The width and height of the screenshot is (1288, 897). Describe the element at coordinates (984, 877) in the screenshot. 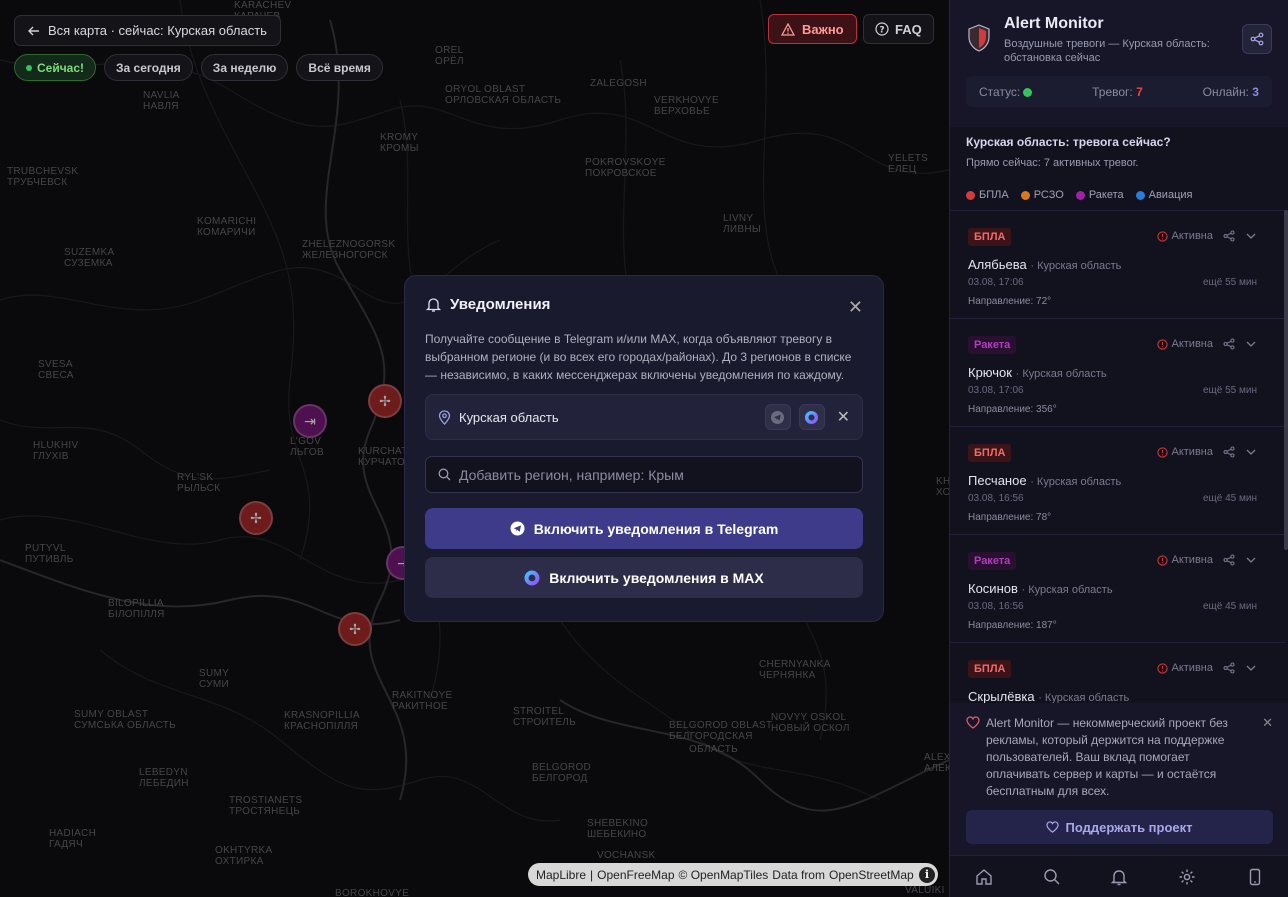

I see `home-icon` at that location.